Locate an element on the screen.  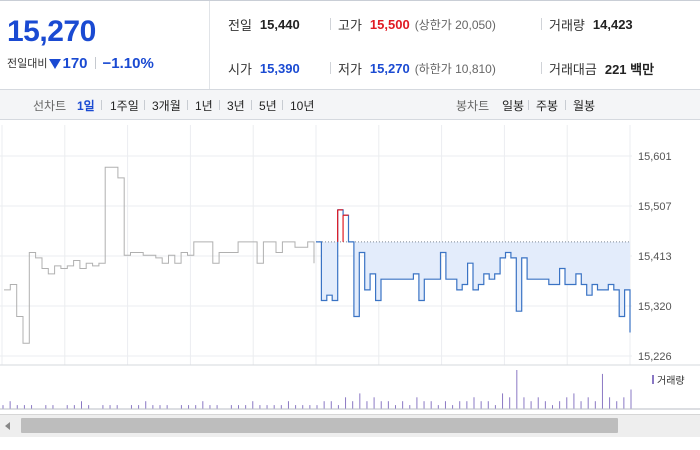
candle-weekly-tab: 주봉 is located at coordinates (547, 105).